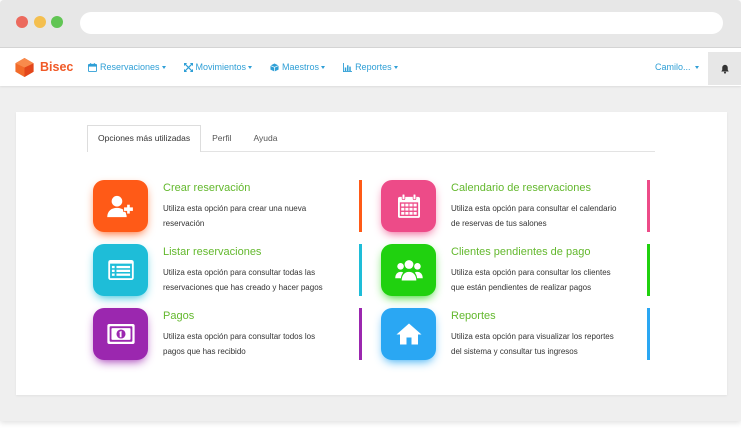 The width and height of the screenshot is (741, 441). What do you see at coordinates (22, 22) in the screenshot?
I see `window-close-button` at bounding box center [22, 22].